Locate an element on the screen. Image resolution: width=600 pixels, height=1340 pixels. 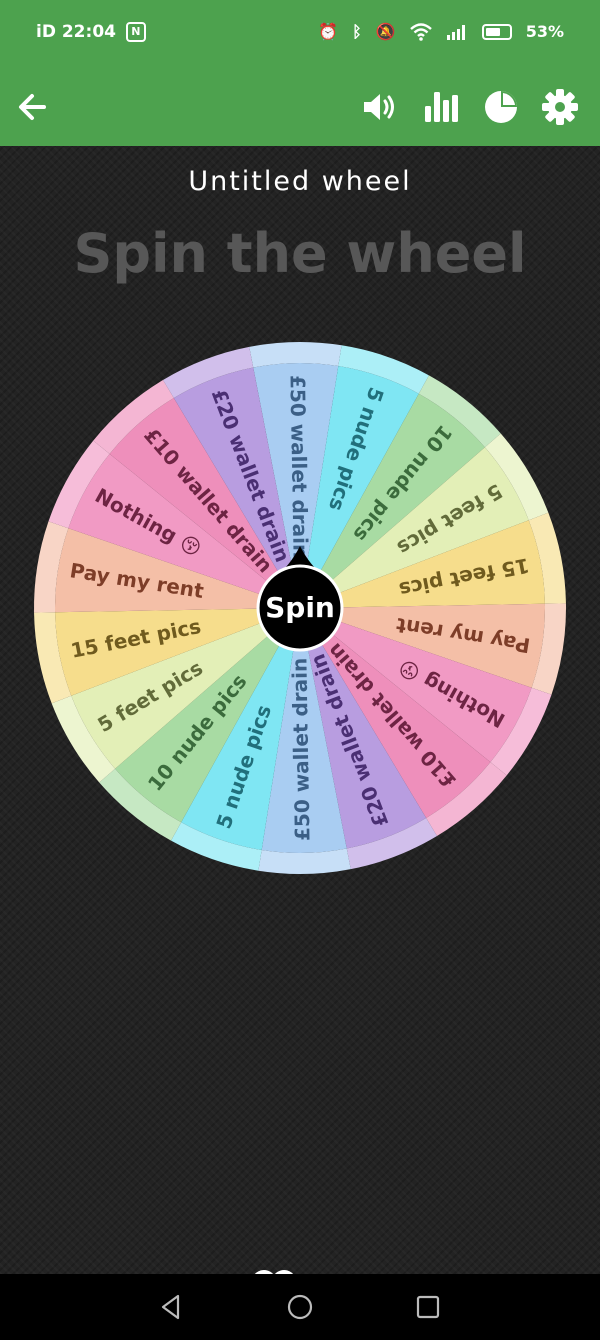
recents-square-icon is located at coordinates (428, 1307).